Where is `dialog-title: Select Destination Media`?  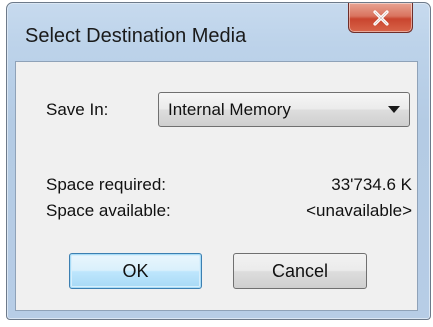
dialog-title: Select Destination Media is located at coordinates (136, 36).